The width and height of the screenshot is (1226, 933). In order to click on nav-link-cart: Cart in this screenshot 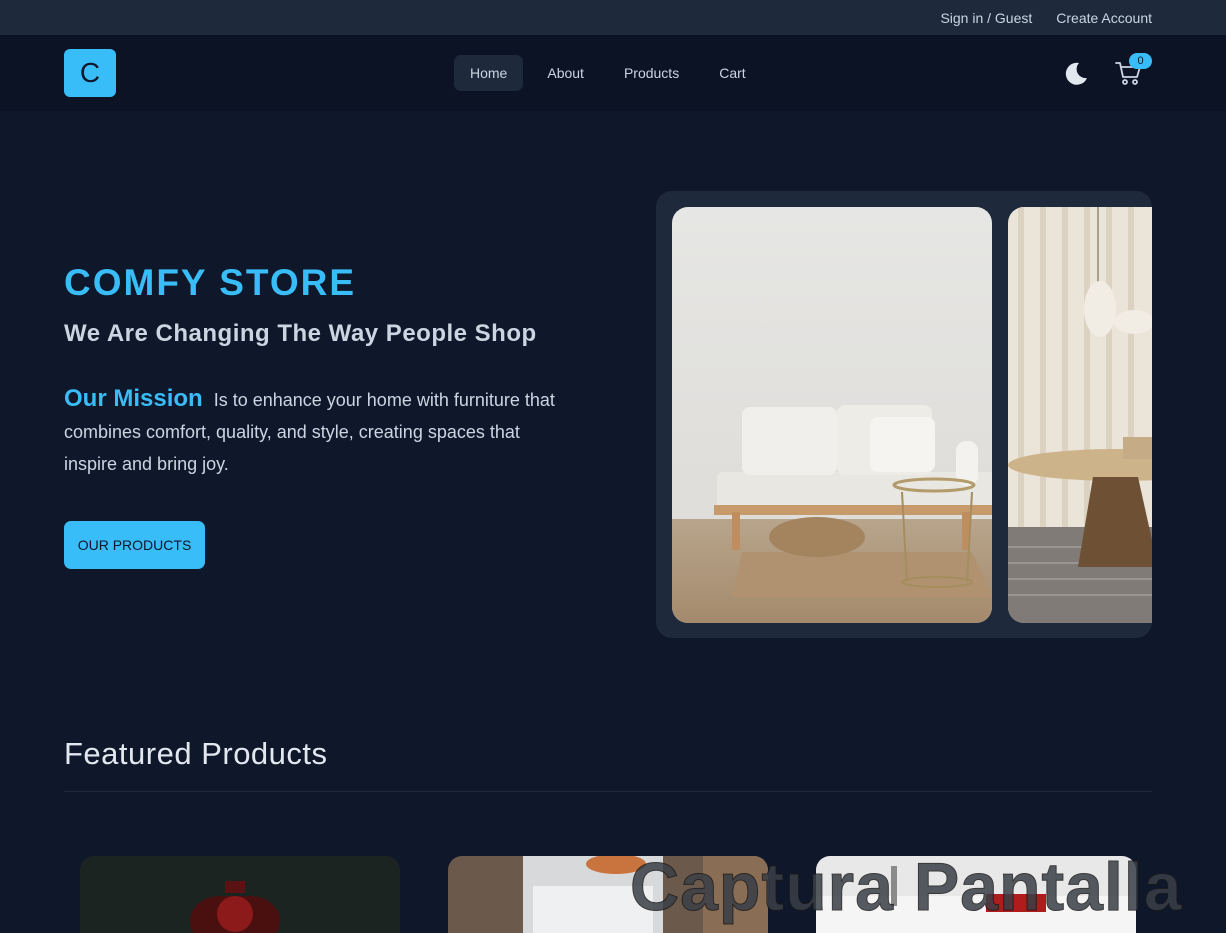, I will do `click(732, 73)`.